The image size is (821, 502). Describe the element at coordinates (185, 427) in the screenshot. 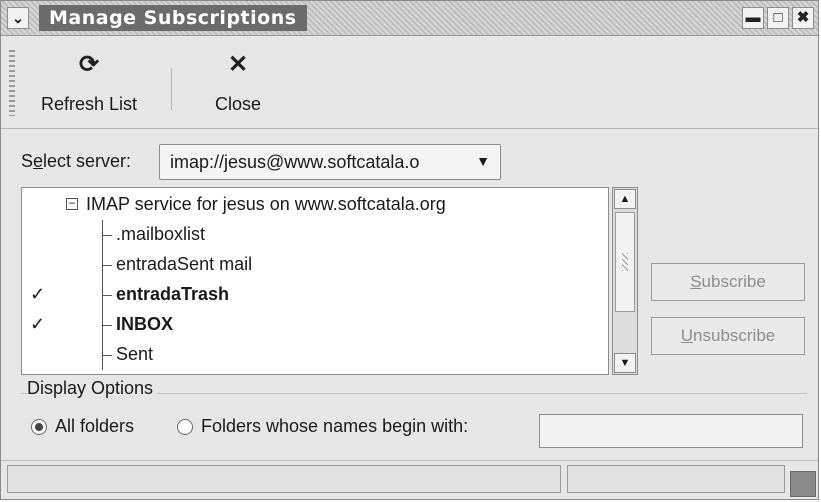

I see `prefix-radio` at that location.